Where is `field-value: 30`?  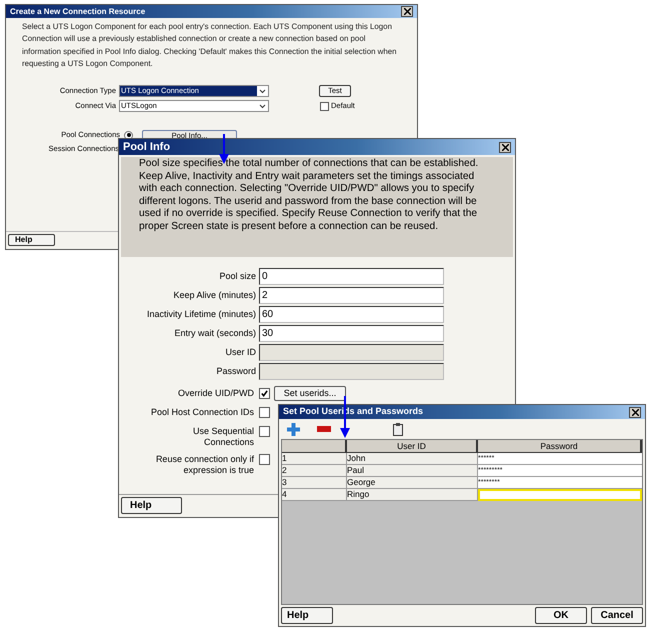
field-value: 30 is located at coordinates (268, 333).